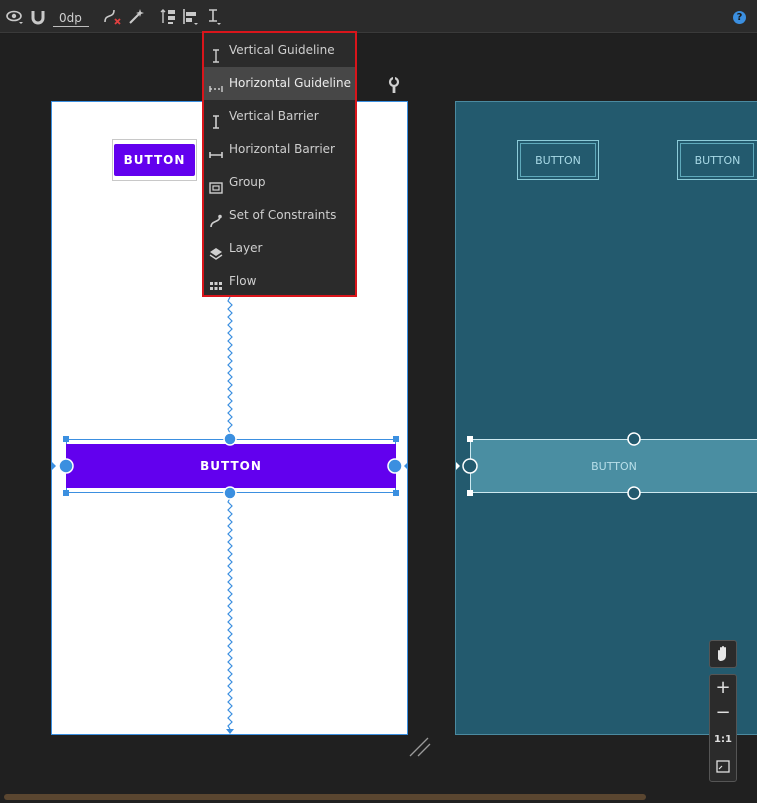  I want to click on menu-item-horizontal-guideline: Horizontal Guideline, so click(279, 83).